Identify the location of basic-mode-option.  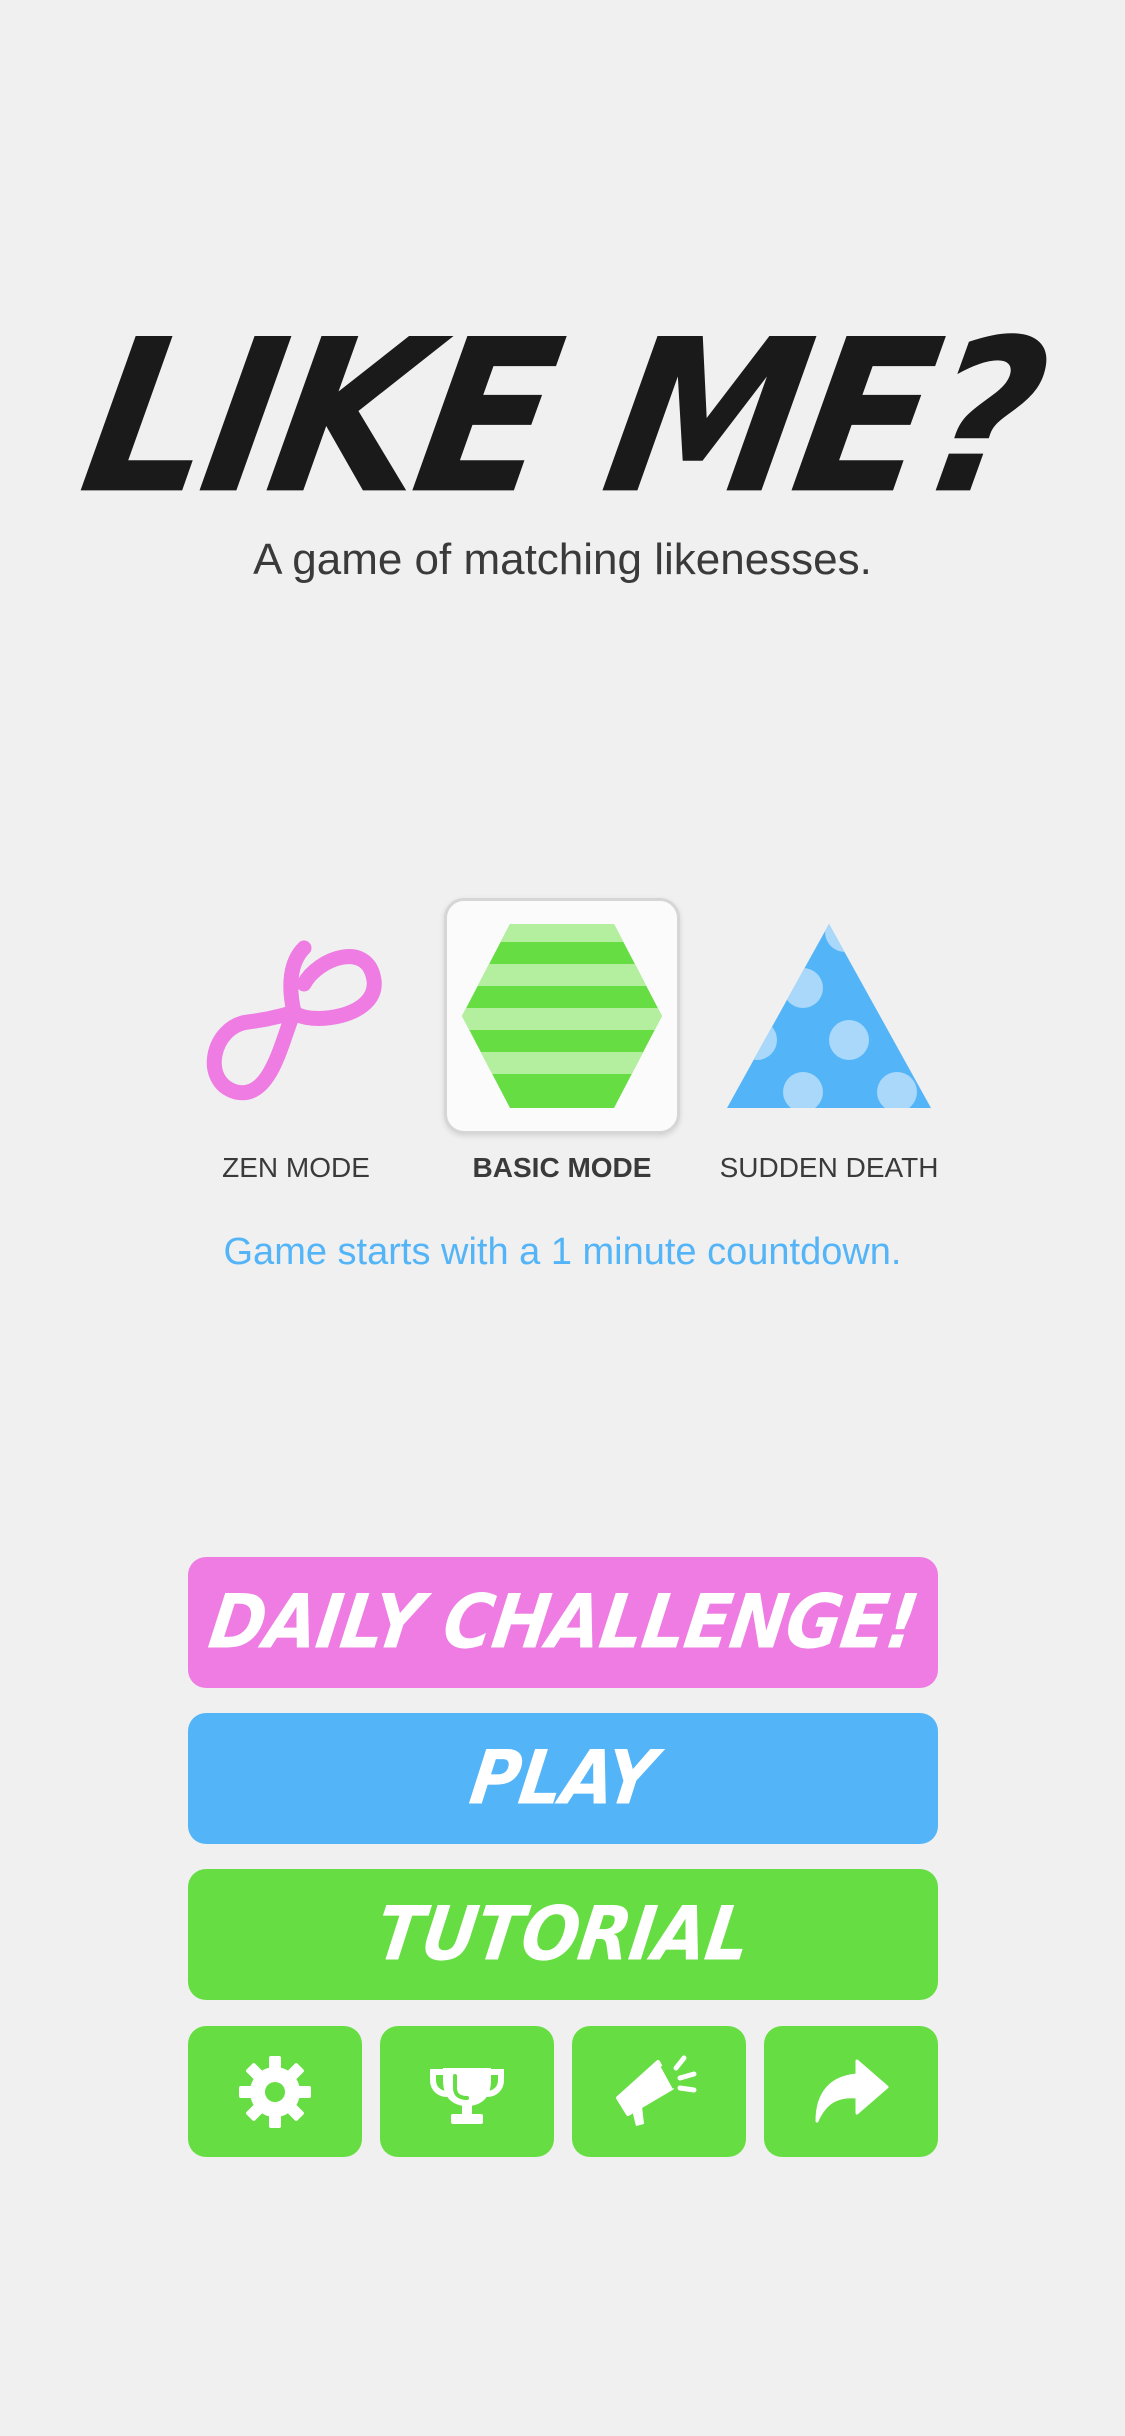
(562, 1016).